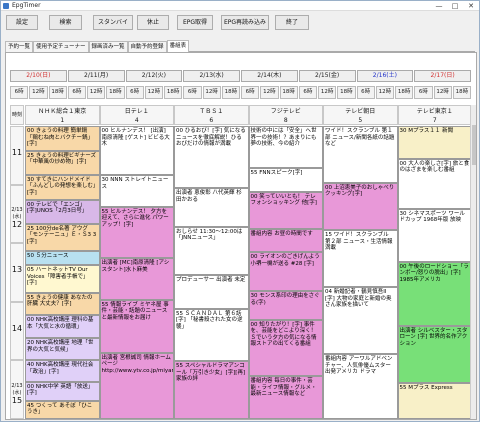  Describe the element at coordinates (455, 6) in the screenshot. I see `maximize-icon: □` at that location.